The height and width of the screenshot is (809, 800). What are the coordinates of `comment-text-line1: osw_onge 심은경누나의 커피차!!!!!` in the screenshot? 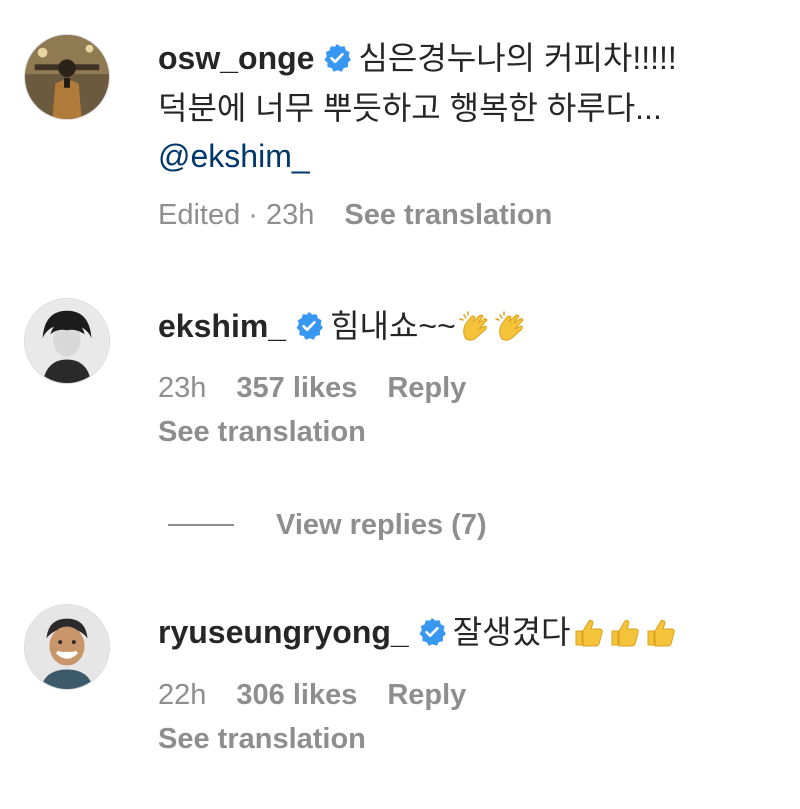 It's located at (417, 58).